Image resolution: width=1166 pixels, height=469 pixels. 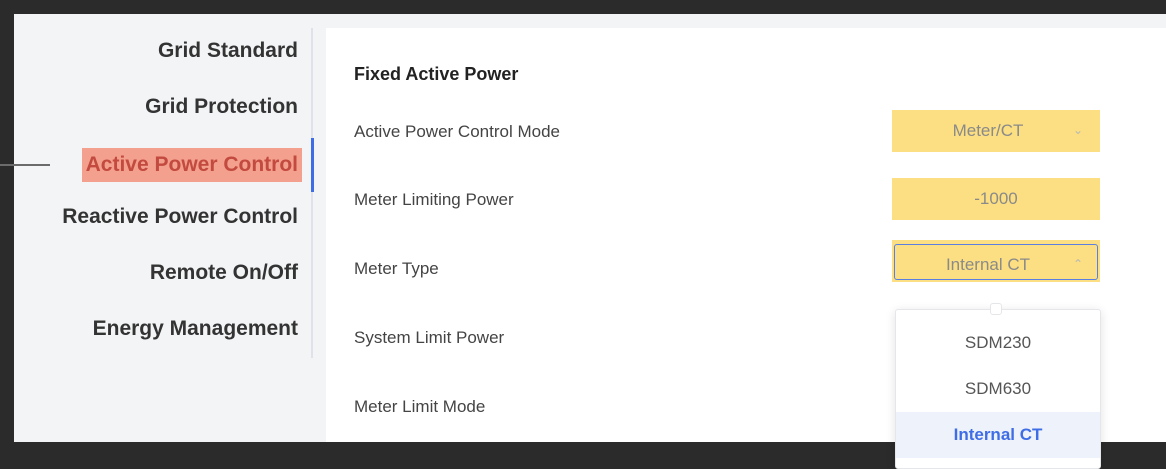 I want to click on active-power-control-mode-select: Meter/CT ⌄, so click(x=996, y=131).